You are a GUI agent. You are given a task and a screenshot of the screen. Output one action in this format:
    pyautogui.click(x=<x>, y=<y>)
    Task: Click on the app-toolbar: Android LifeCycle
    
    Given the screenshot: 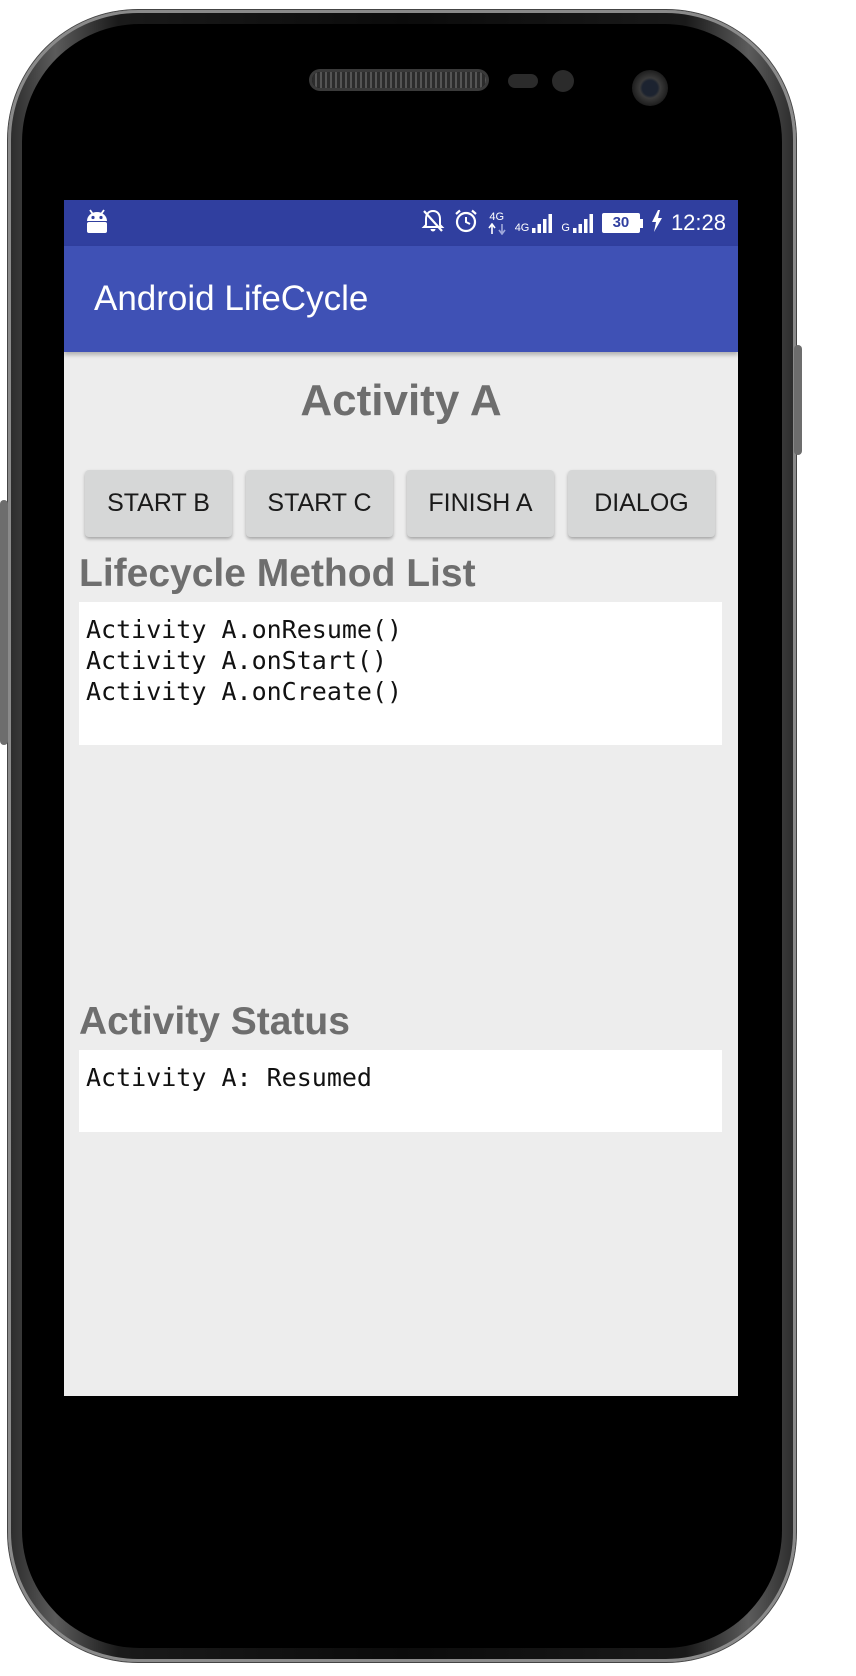 What is the action you would take?
    pyautogui.click(x=401, y=299)
    